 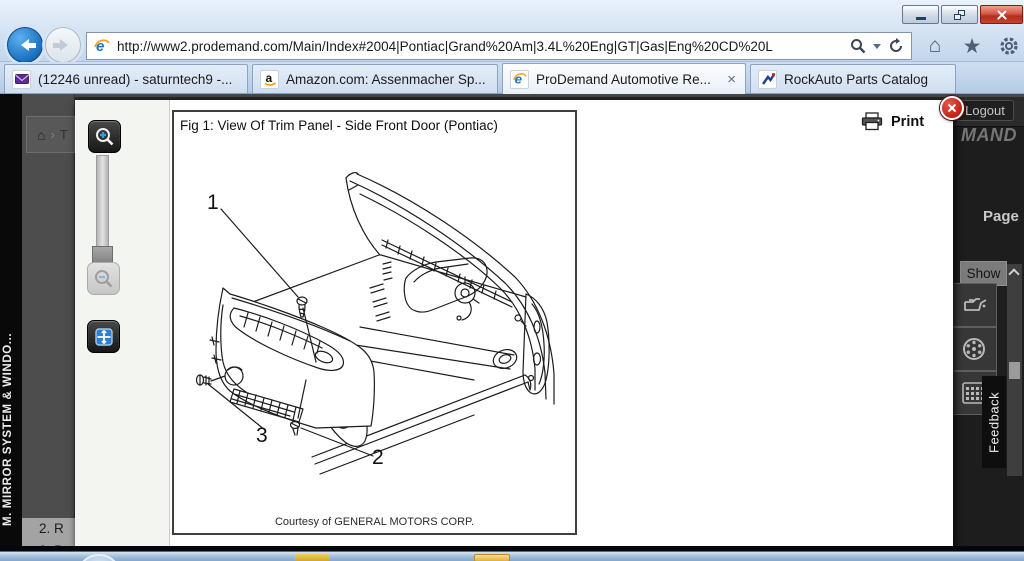 I want to click on minimize-button, so click(x=920, y=14).